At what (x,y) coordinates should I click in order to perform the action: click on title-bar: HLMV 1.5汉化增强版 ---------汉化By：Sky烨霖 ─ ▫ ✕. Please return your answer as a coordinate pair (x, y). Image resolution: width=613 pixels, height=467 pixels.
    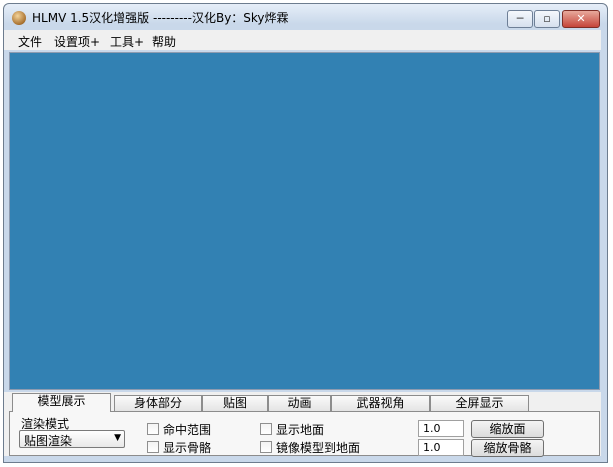
    Looking at the image, I should click on (305, 18).